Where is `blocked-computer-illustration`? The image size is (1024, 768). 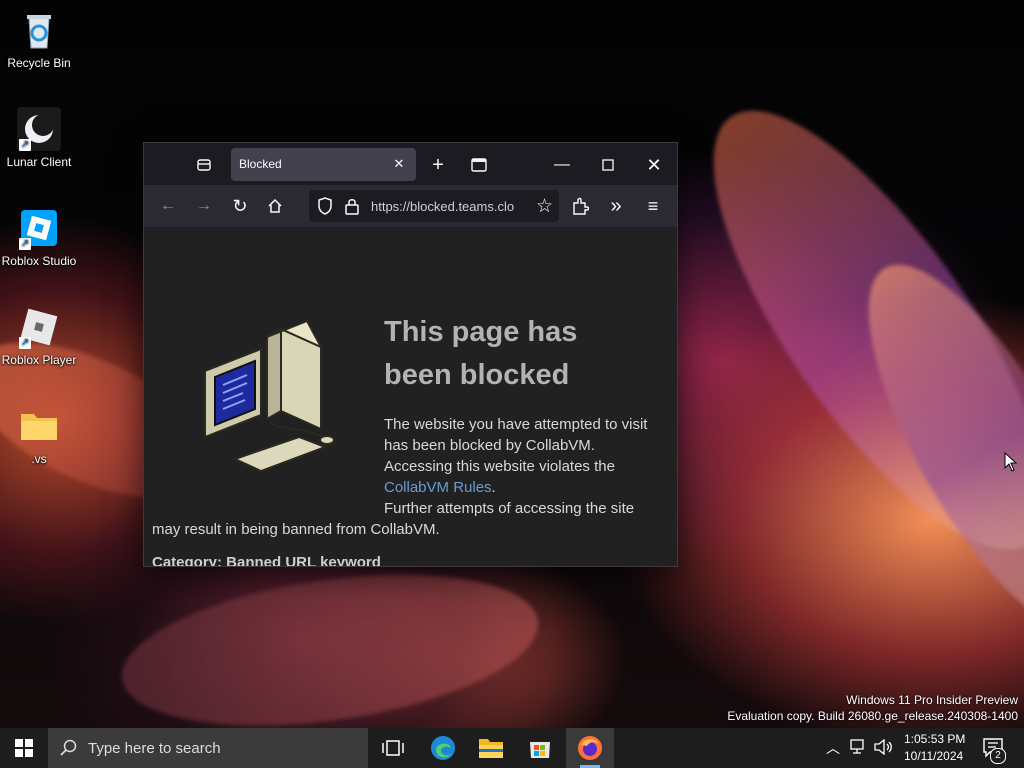
blocked-computer-illustration is located at coordinates (269, 404).